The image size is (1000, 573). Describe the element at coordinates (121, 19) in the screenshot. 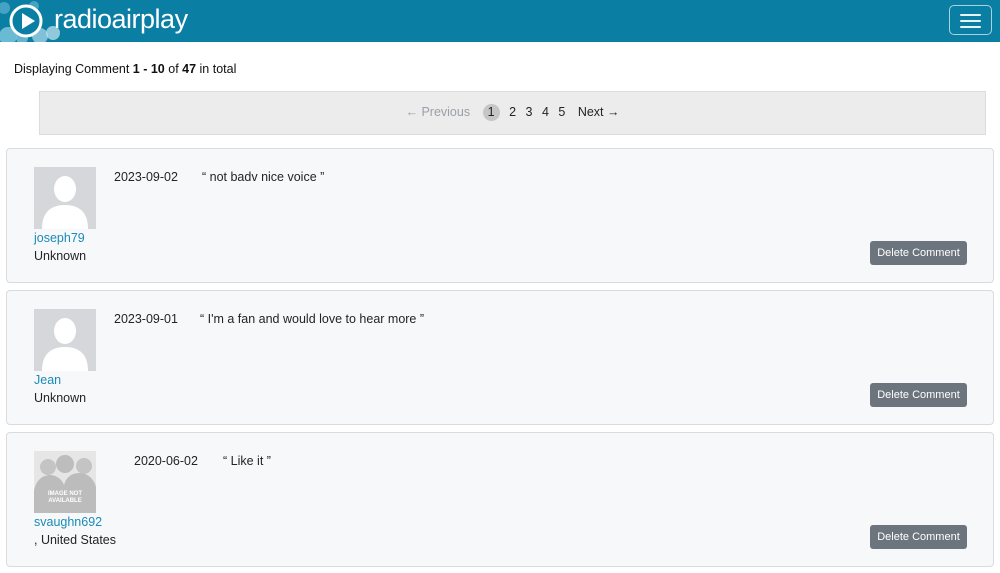

I see `logo-text: radioairplay` at that location.